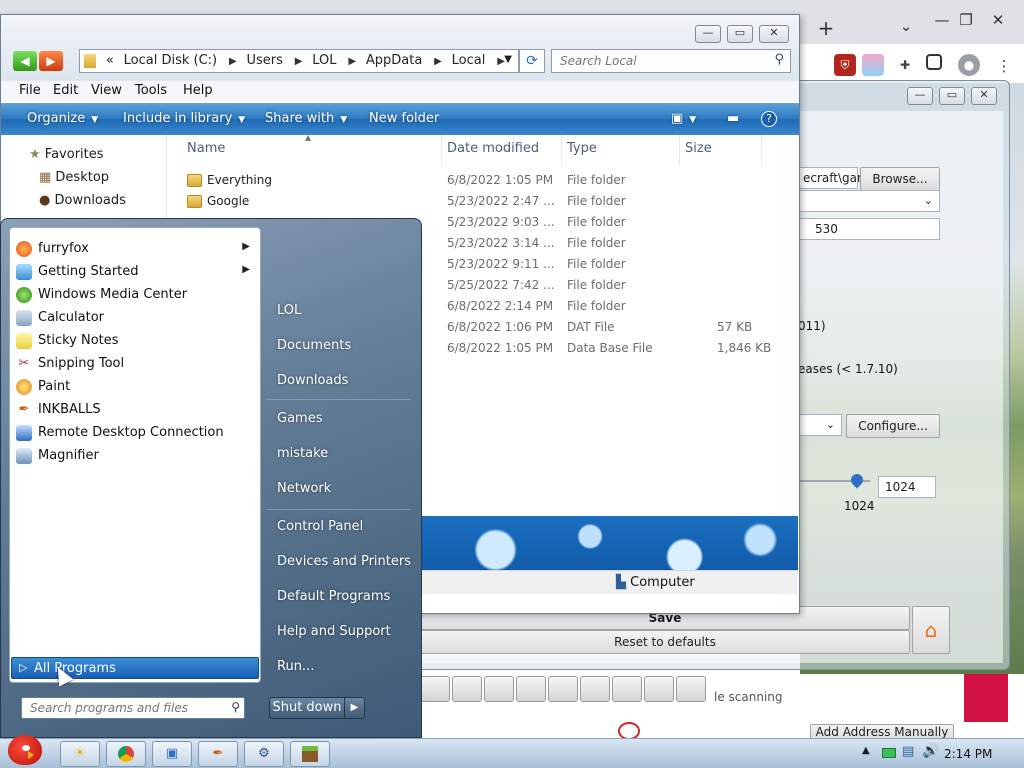 This screenshot has height=768, width=1024. Describe the element at coordinates (483, 181) in the screenshot. I see `file-row: Everything 6/8/2022 1:05 PM File folder` at that location.